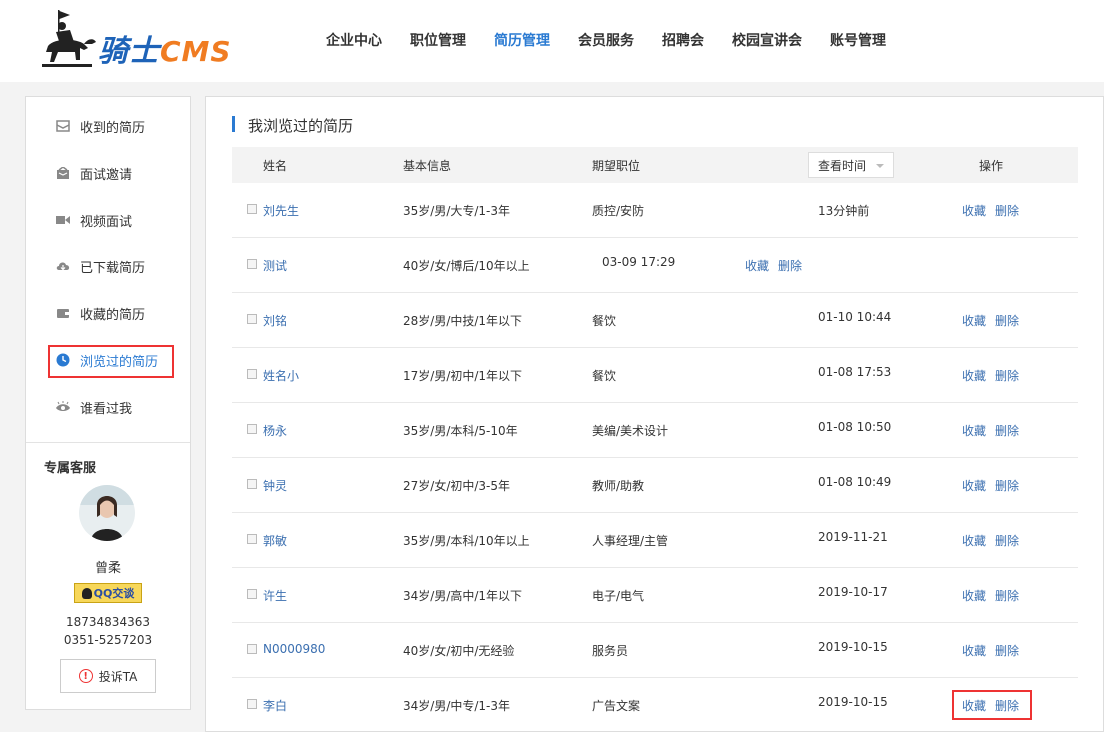 The height and width of the screenshot is (732, 1104). Describe the element at coordinates (880, 166) in the screenshot. I see `chevron-down-icon` at that location.